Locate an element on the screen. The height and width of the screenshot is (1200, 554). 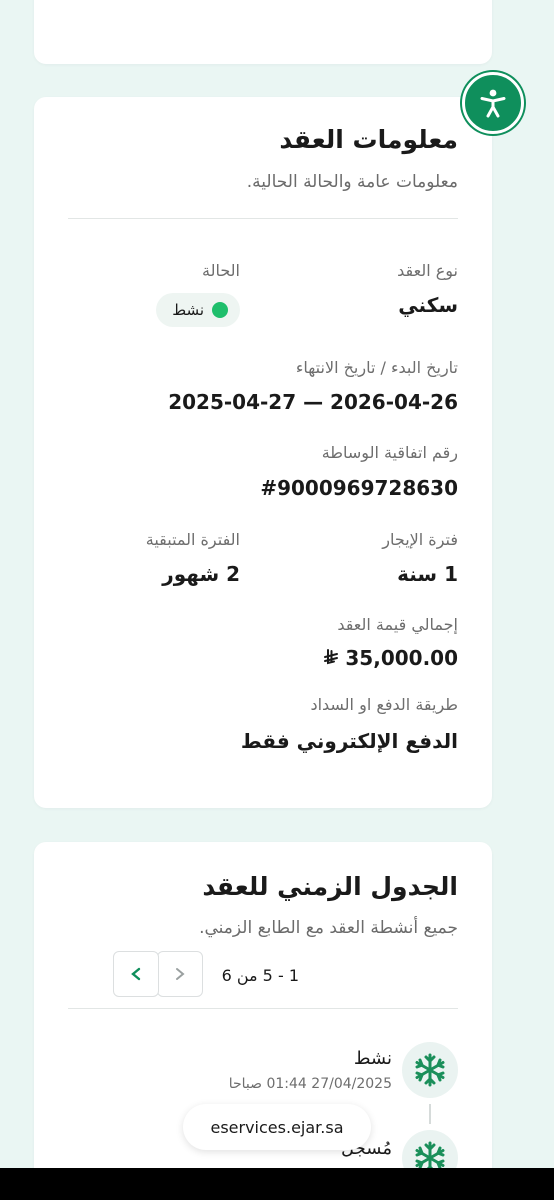
timeline-item-date: 27/04/2025 01:44 صباحا is located at coordinates (310, 1084).